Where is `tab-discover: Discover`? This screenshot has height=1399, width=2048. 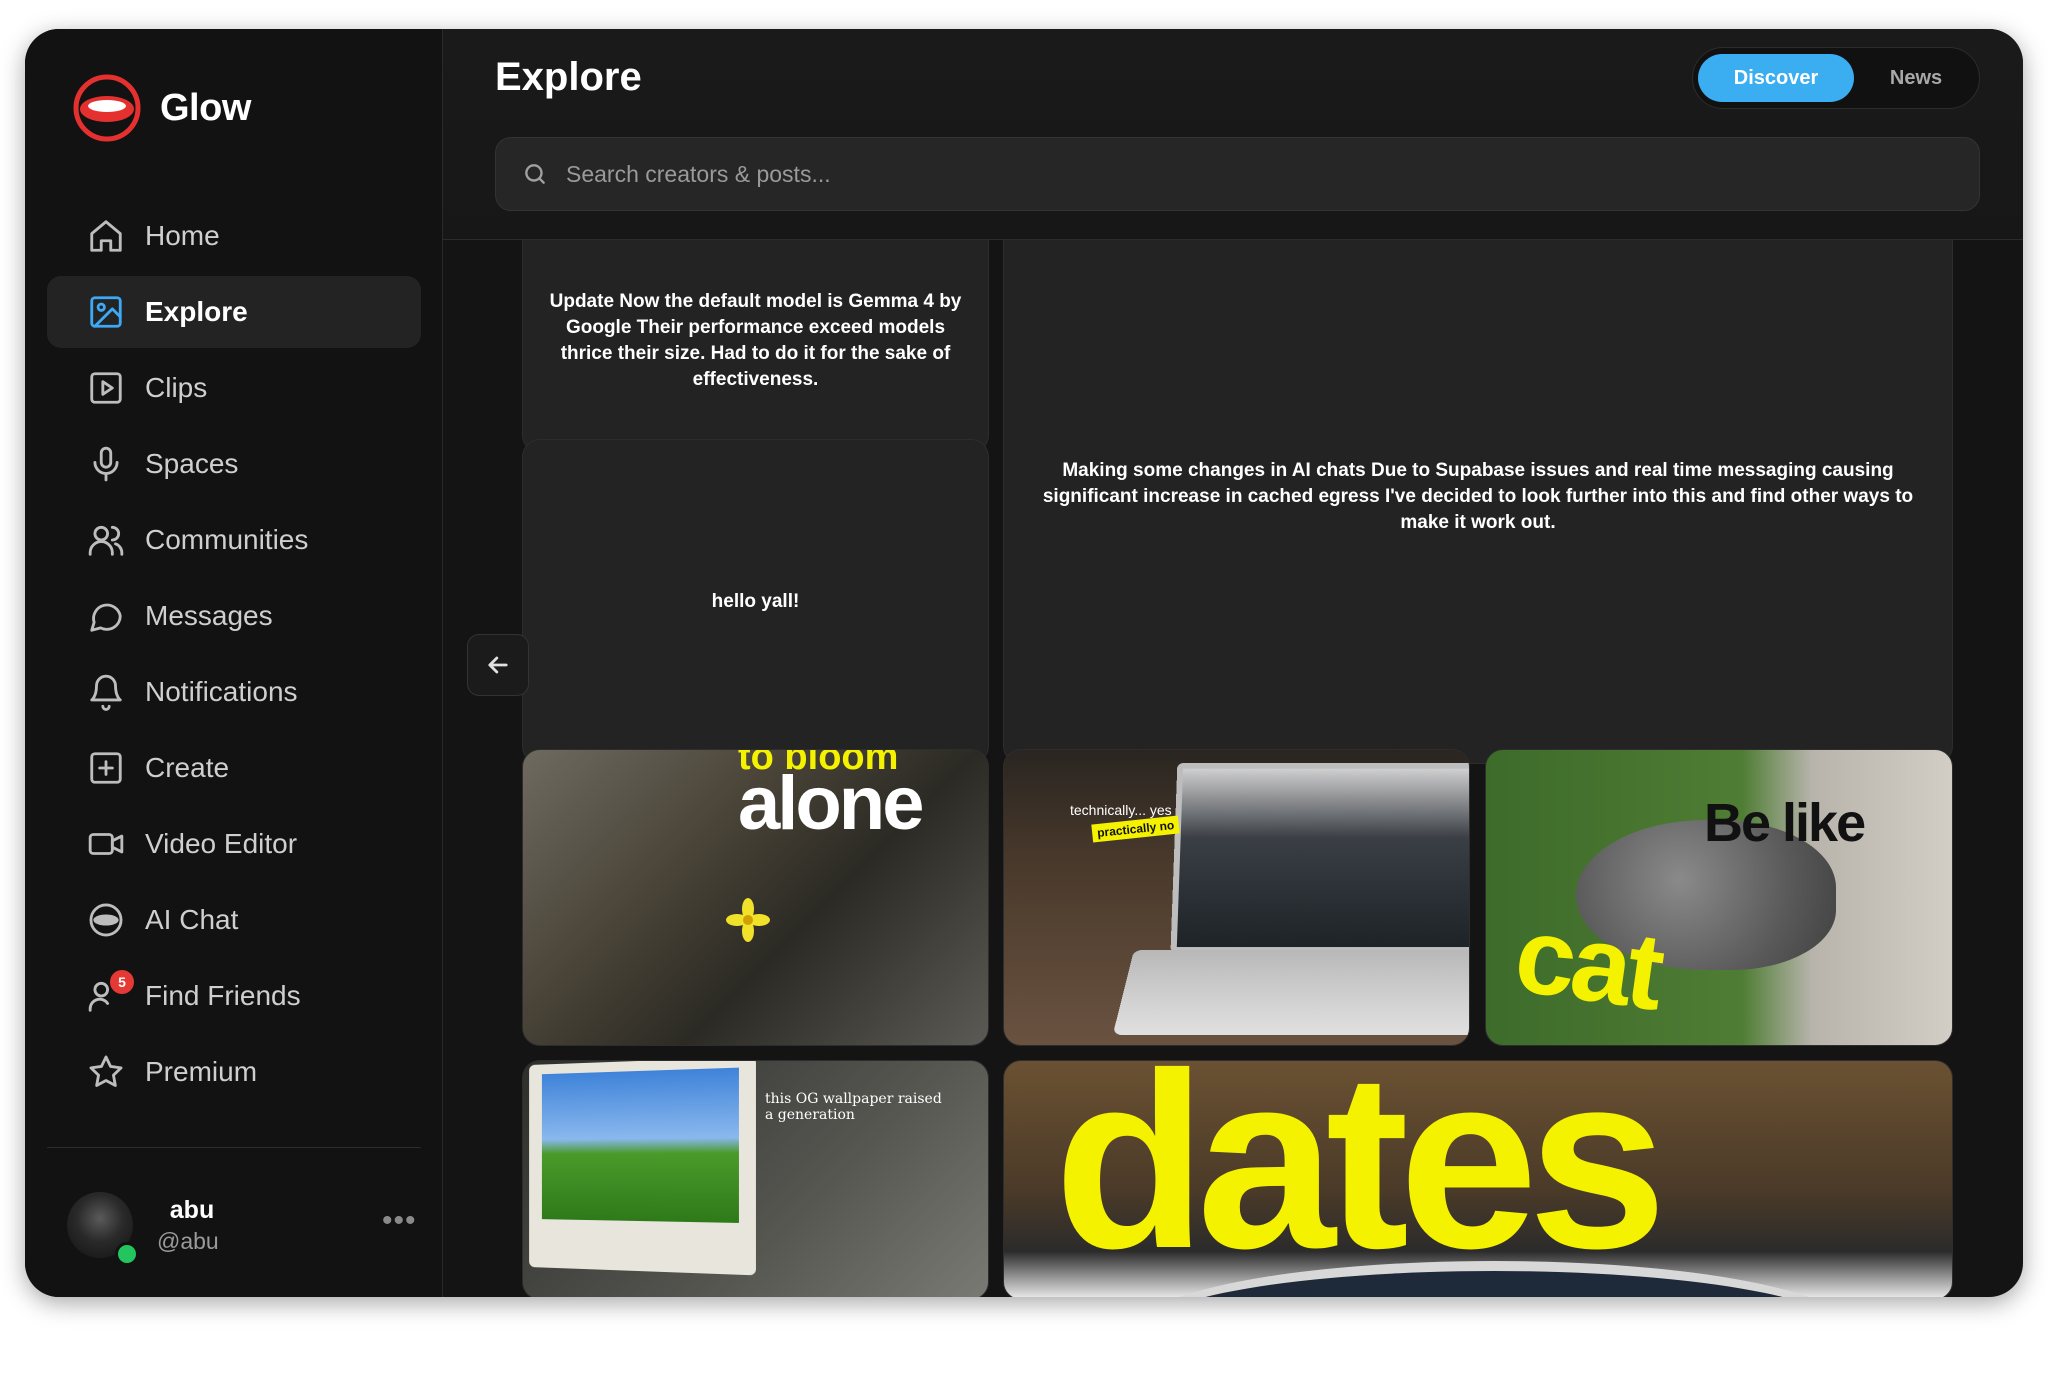 tab-discover: Discover is located at coordinates (1776, 78).